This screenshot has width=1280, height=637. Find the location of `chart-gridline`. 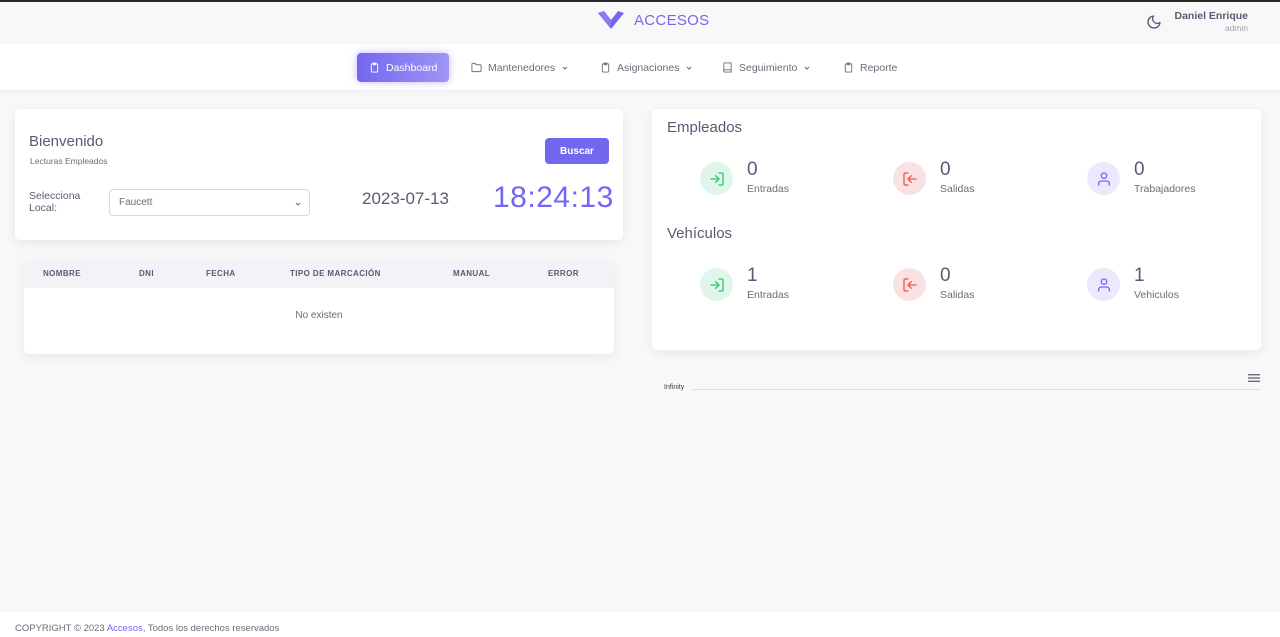

chart-gridline is located at coordinates (976, 389).